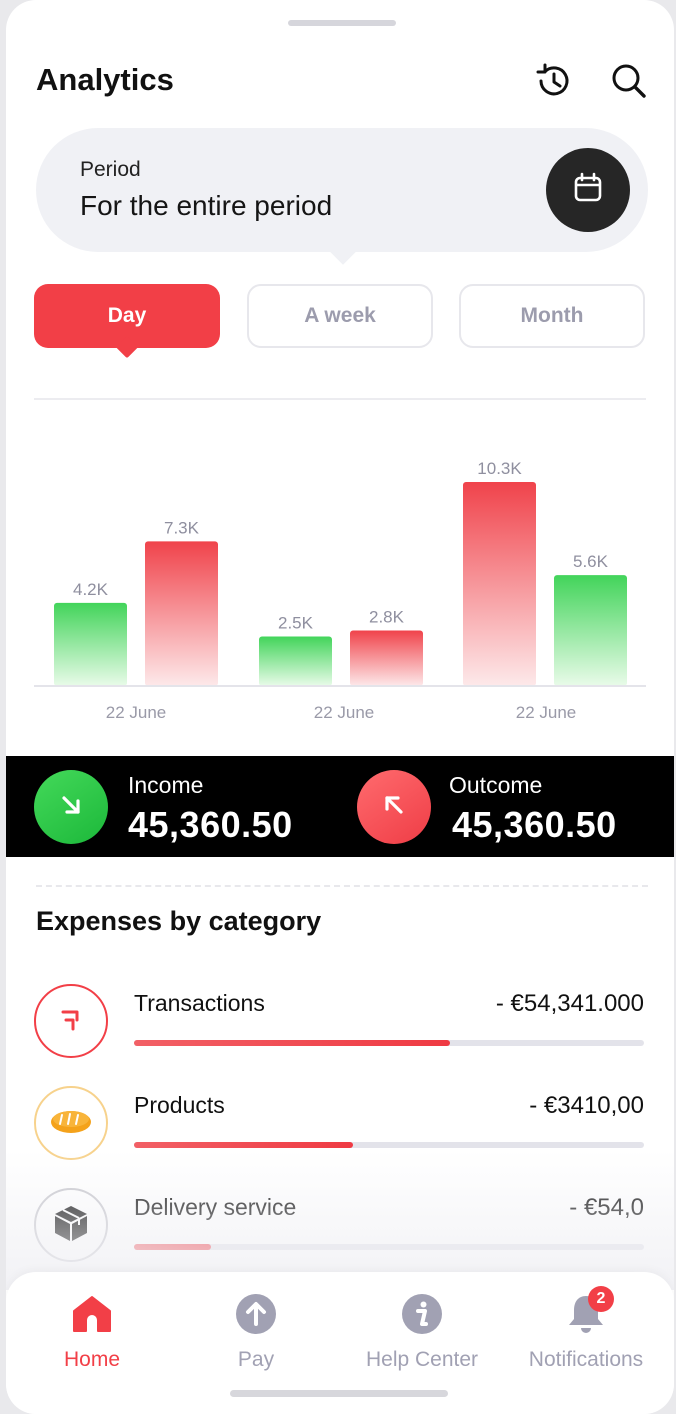  I want to click on chart-data-label: 4.2K, so click(91, 589).